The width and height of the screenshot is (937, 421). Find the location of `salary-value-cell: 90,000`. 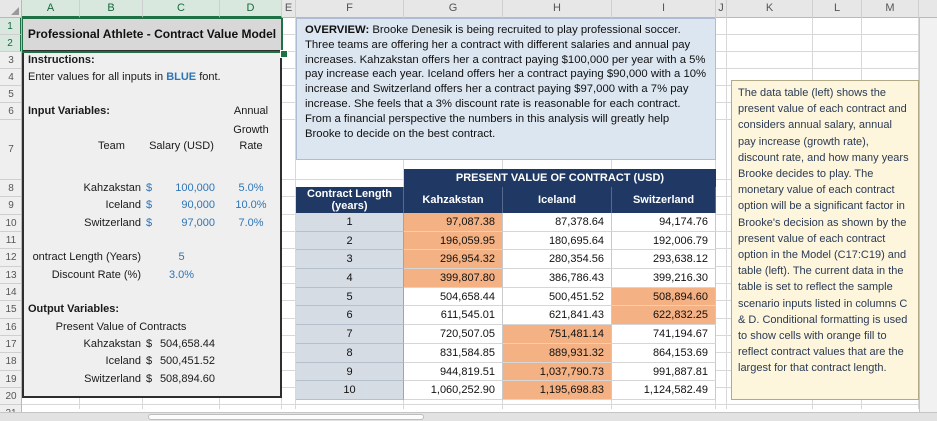

salary-value-cell: 90,000 is located at coordinates (183, 205).